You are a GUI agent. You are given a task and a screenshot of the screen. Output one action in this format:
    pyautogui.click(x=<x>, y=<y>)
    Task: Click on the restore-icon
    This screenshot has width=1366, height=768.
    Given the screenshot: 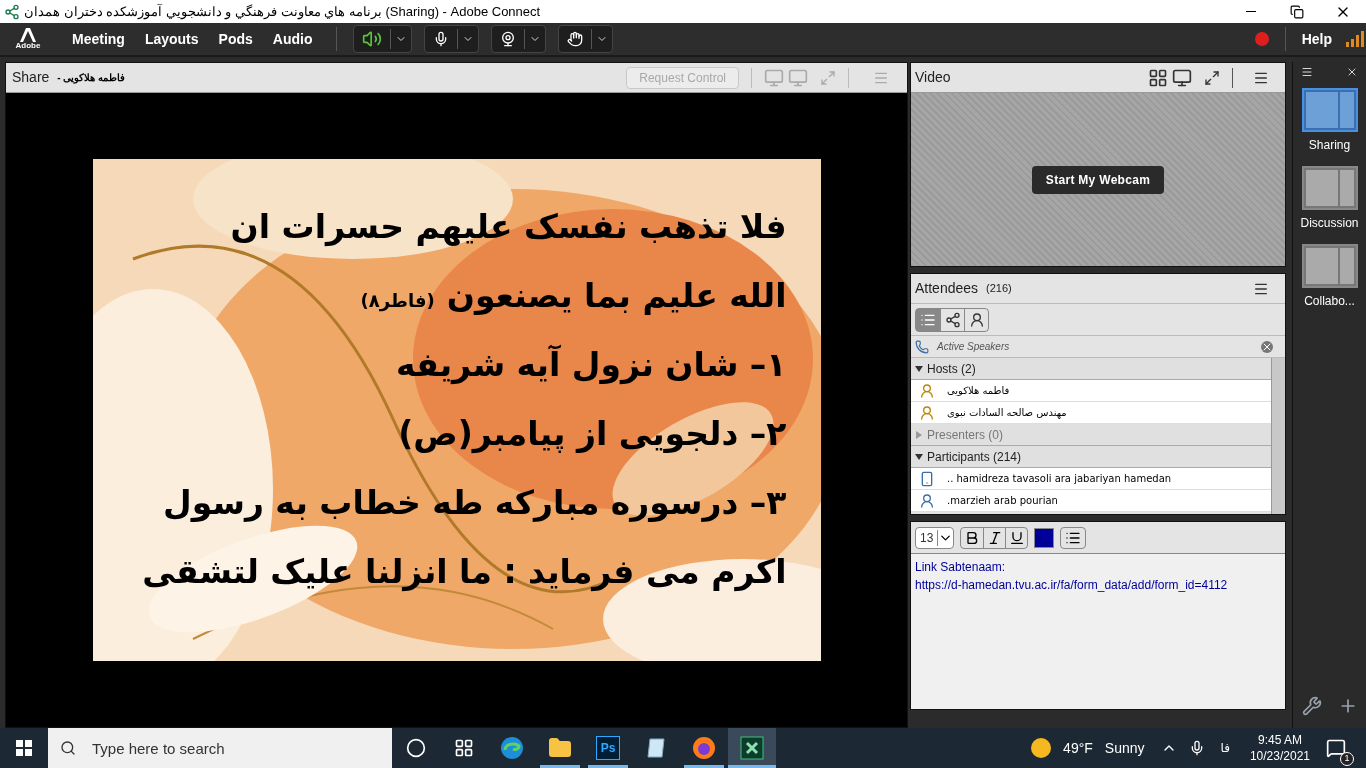 What is the action you would take?
    pyautogui.click(x=1297, y=11)
    